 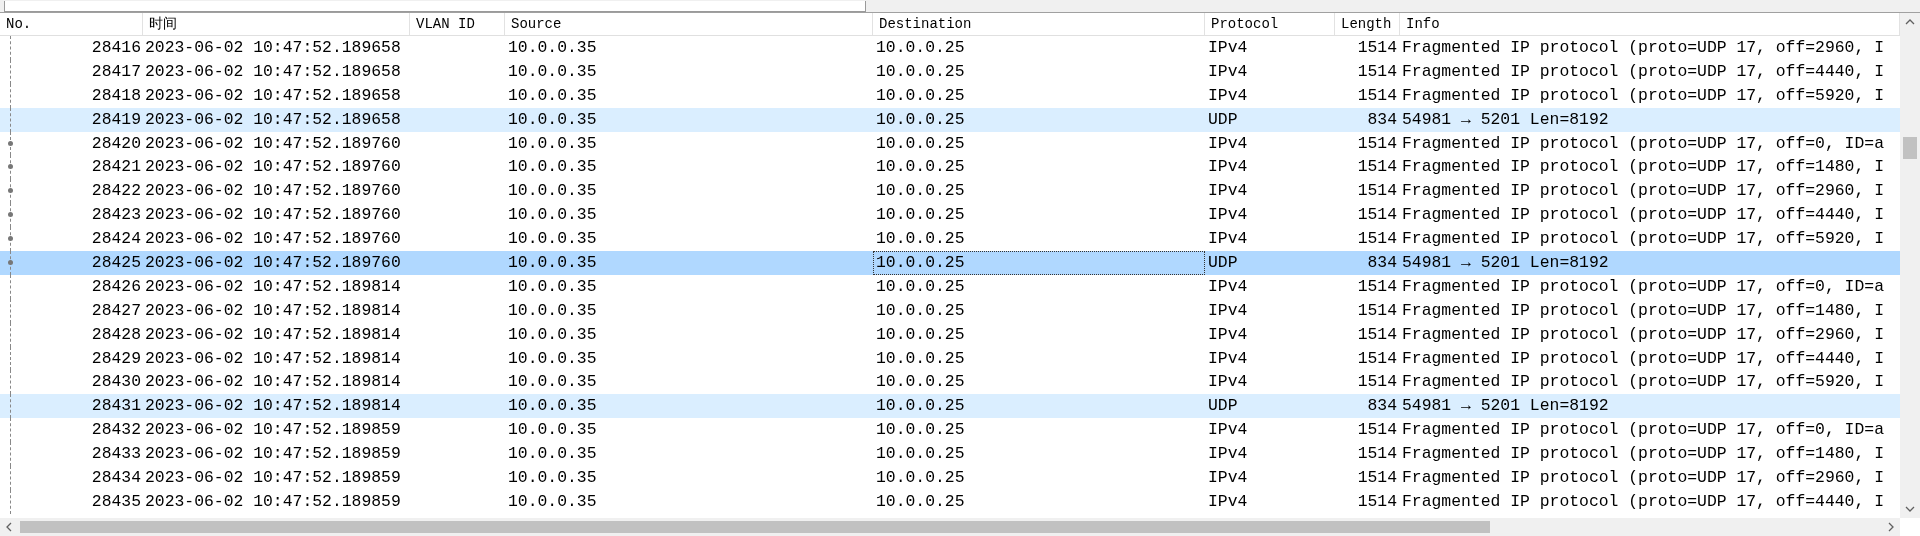 What do you see at coordinates (950, 406) in the screenshot?
I see `packet-row: 28431 2023-06-02 10:47:52.189814 10.0.0.35 10.0.0.25 UDP 834 54981 → 5201 Len=8192` at bounding box center [950, 406].